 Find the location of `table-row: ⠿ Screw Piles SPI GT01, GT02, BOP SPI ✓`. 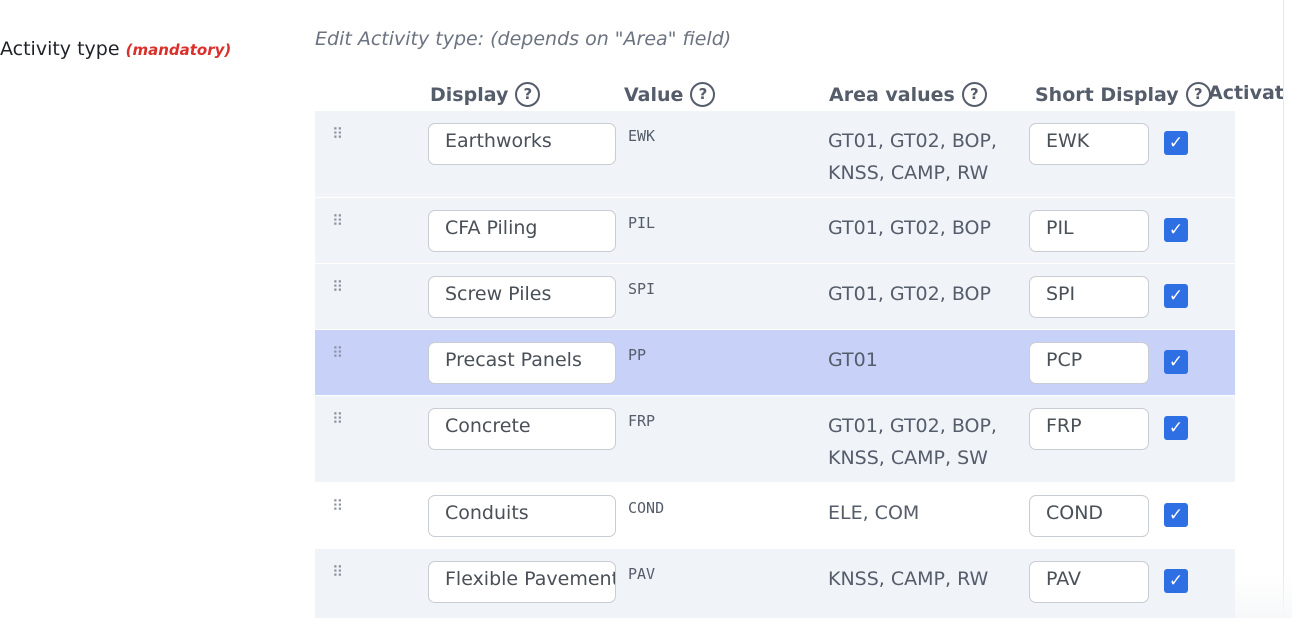

table-row: ⠿ Screw Piles SPI GT01, GT02, BOP SPI ✓ is located at coordinates (775, 296).